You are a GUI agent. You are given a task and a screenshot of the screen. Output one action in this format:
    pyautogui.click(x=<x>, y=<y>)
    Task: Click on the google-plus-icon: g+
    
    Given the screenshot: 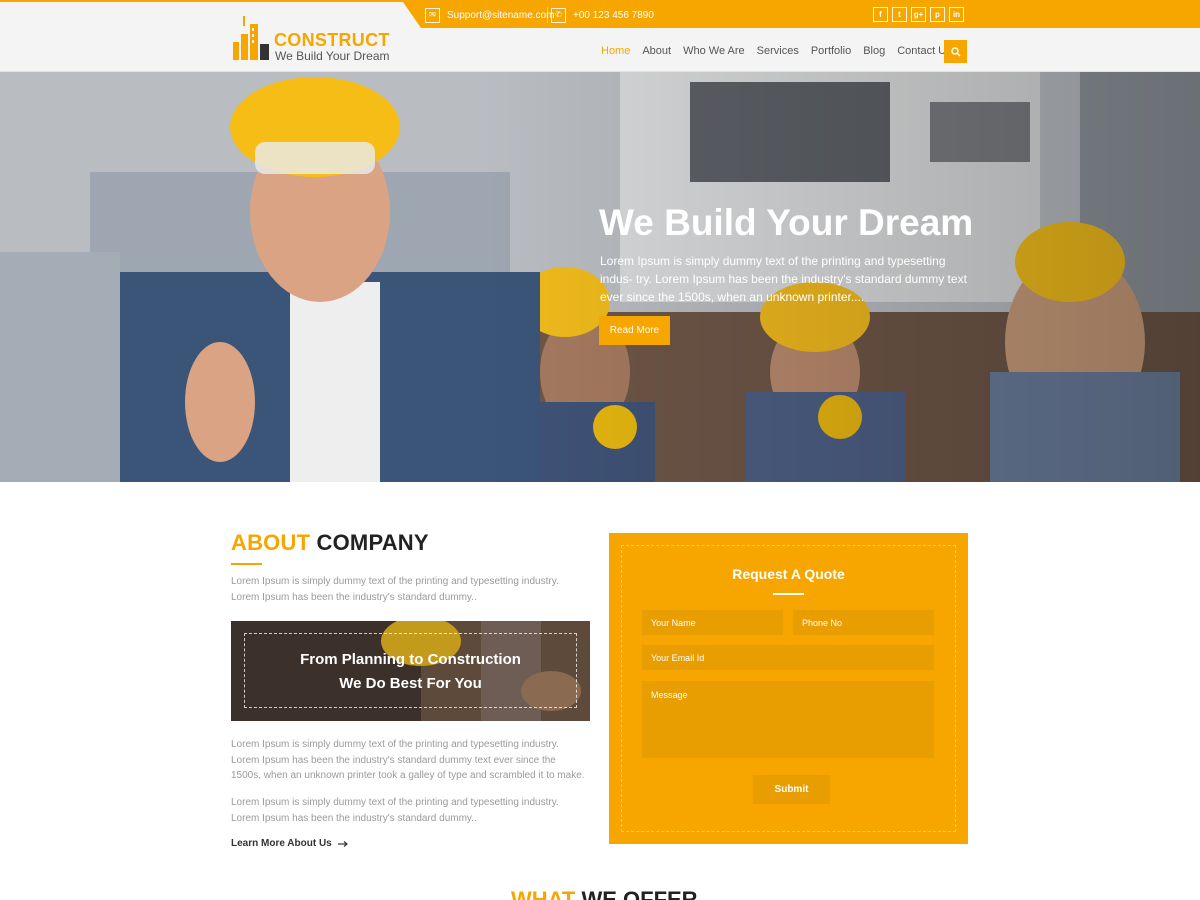 What is the action you would take?
    pyautogui.click(x=918, y=14)
    